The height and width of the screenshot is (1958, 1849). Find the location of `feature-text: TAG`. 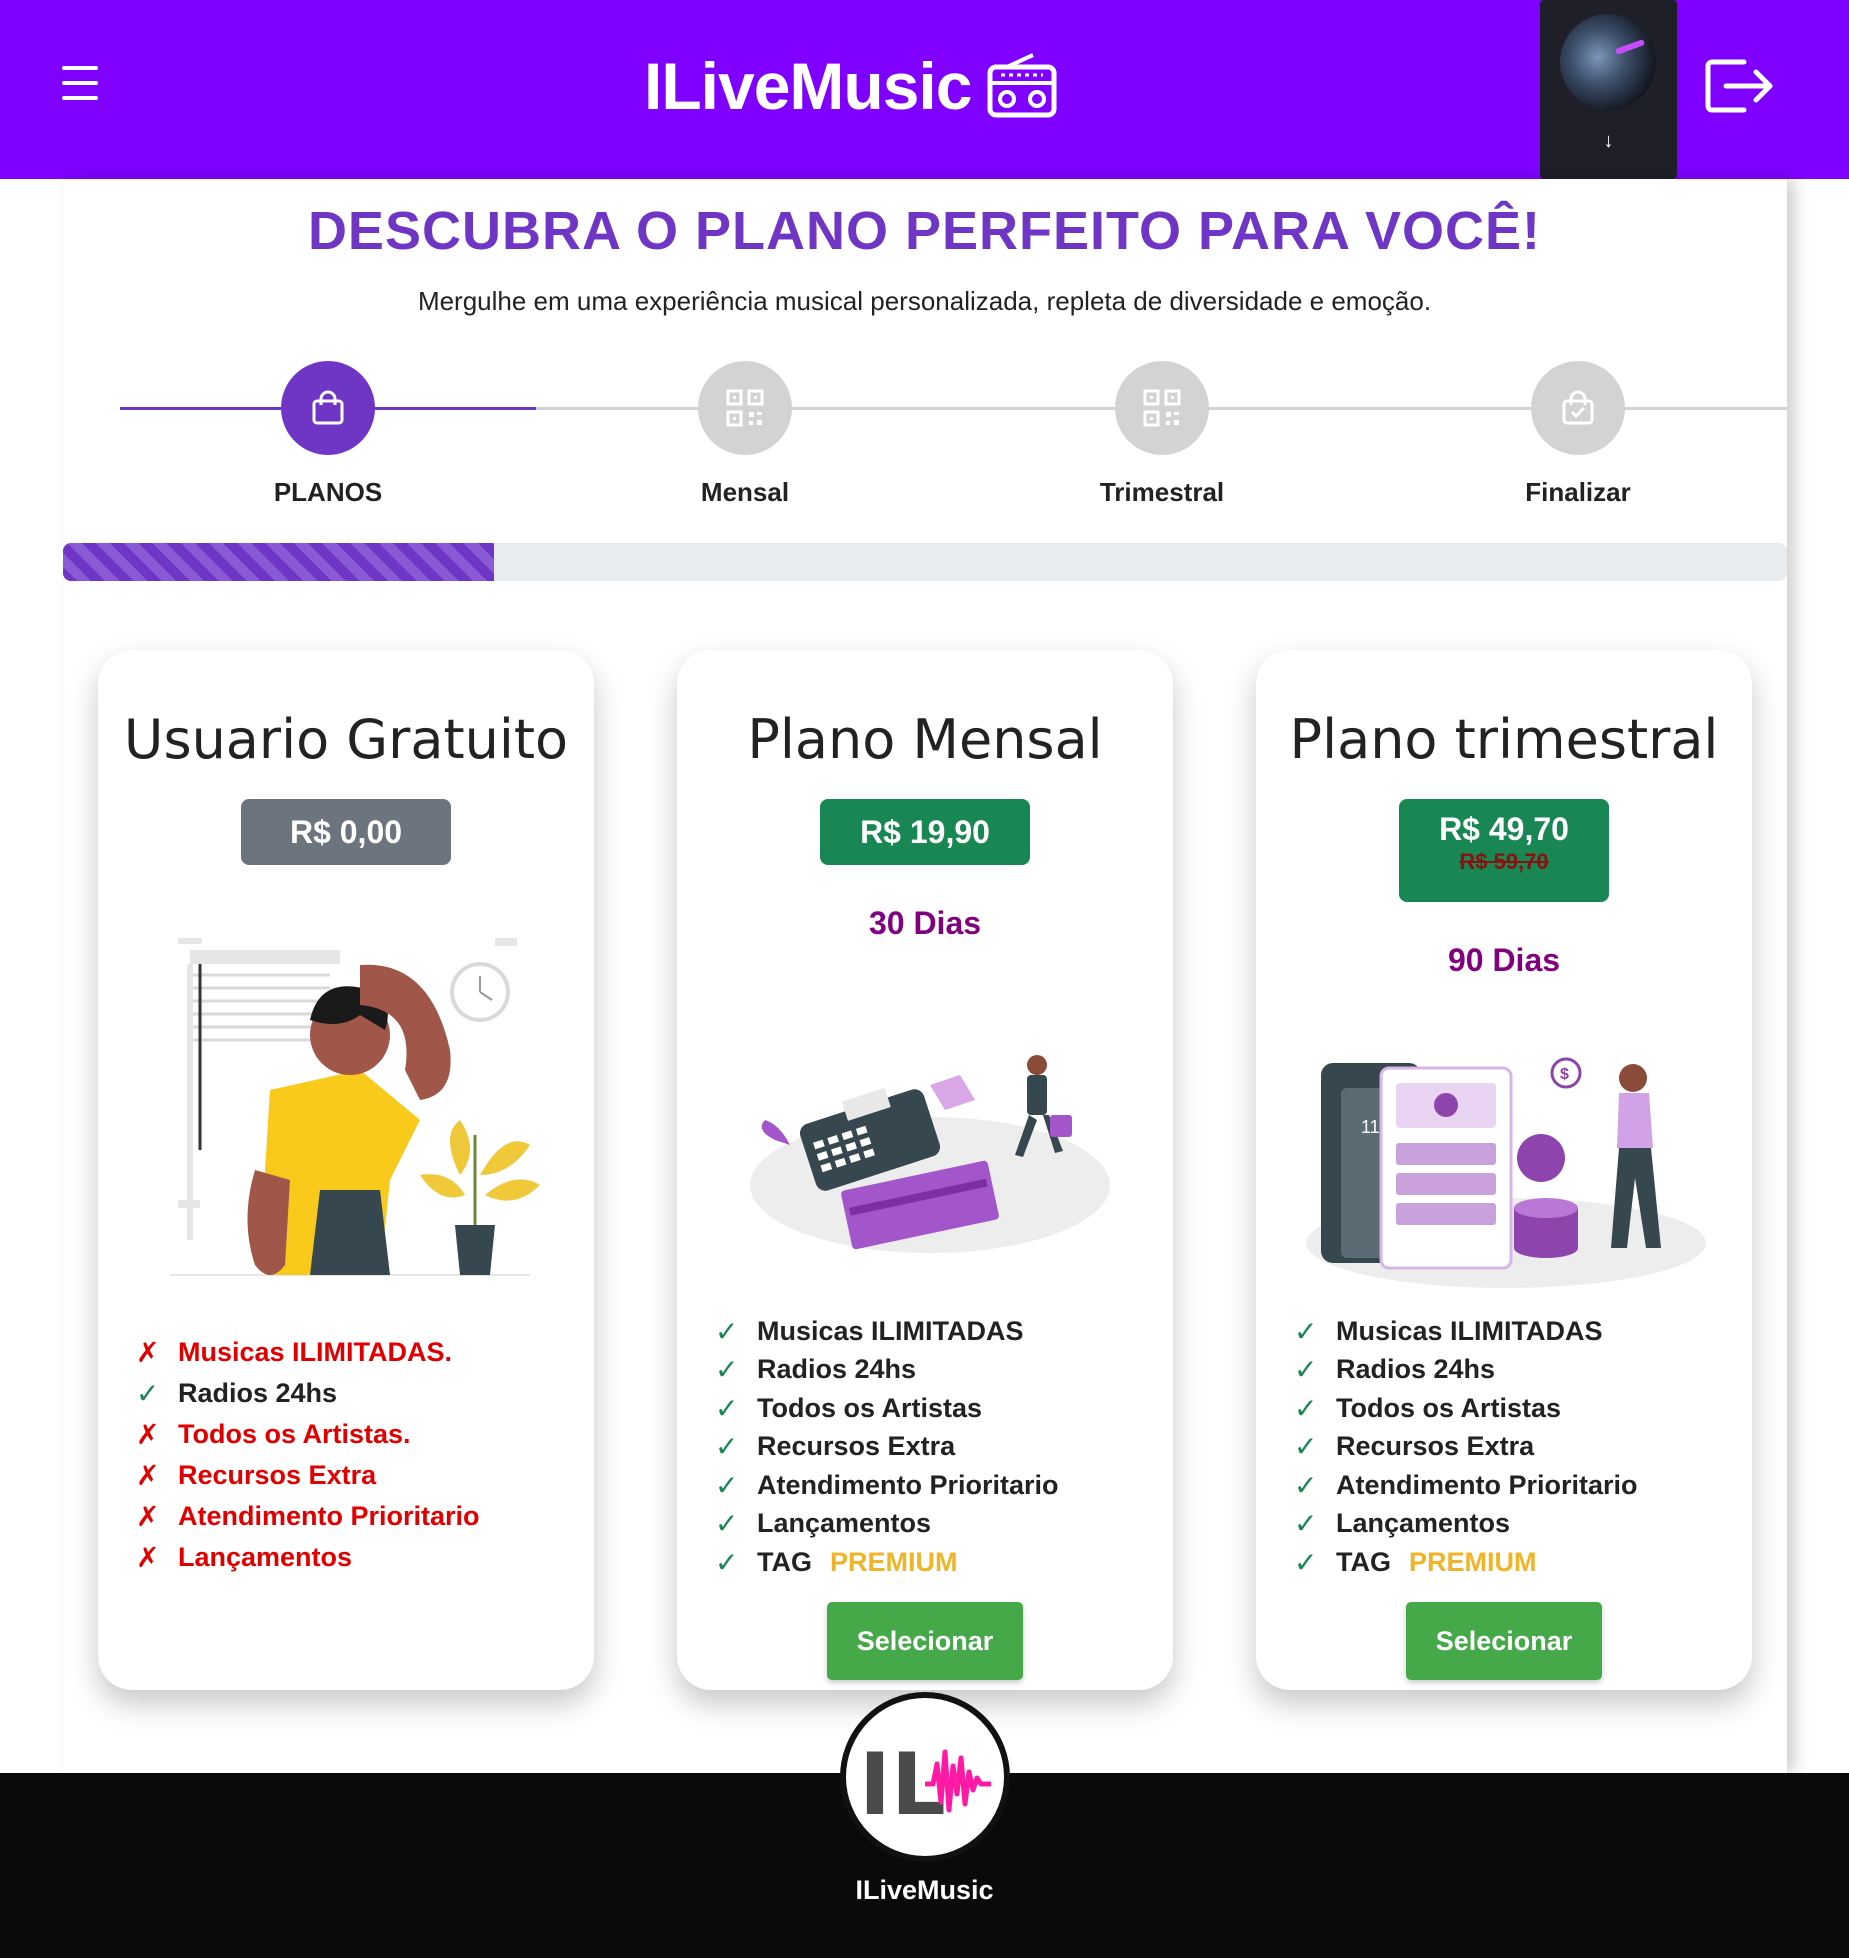

feature-text: TAG is located at coordinates (1363, 1561).